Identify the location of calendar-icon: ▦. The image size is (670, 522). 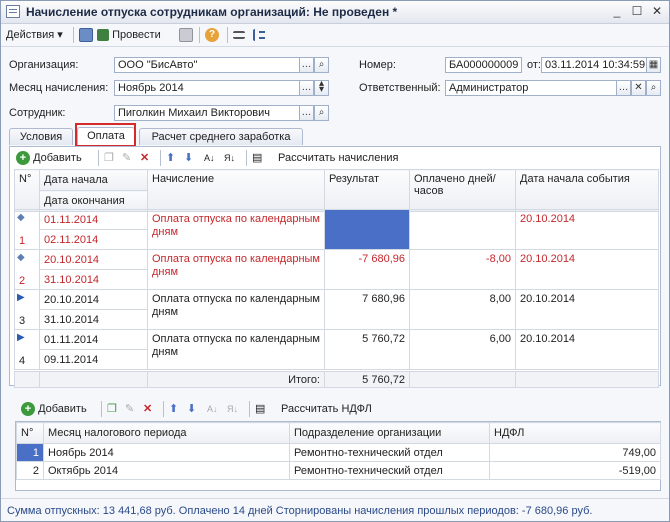
(653, 65).